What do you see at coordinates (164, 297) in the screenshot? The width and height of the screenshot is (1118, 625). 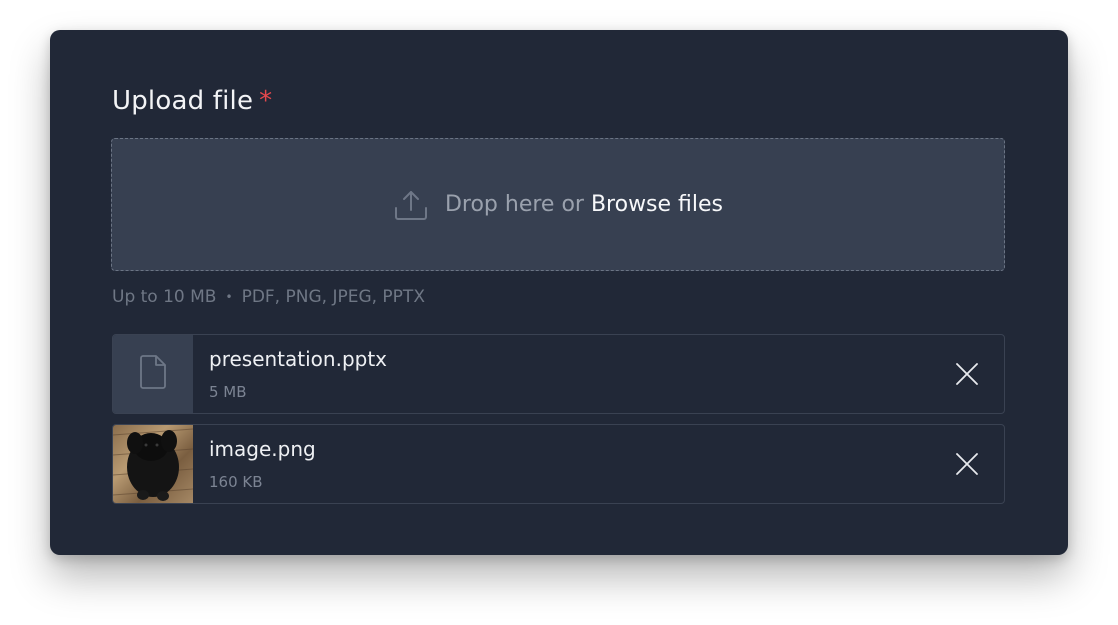 I see `max-size-hint: Up to 10 MB` at bounding box center [164, 297].